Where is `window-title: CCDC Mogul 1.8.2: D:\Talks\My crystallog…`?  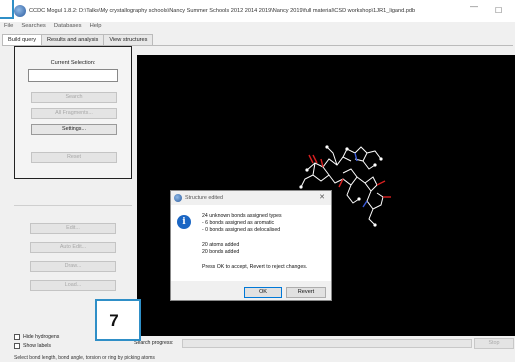
window-title: CCDC Mogul 1.8.2: D:\Talks\My crystallog… is located at coordinates (222, 11).